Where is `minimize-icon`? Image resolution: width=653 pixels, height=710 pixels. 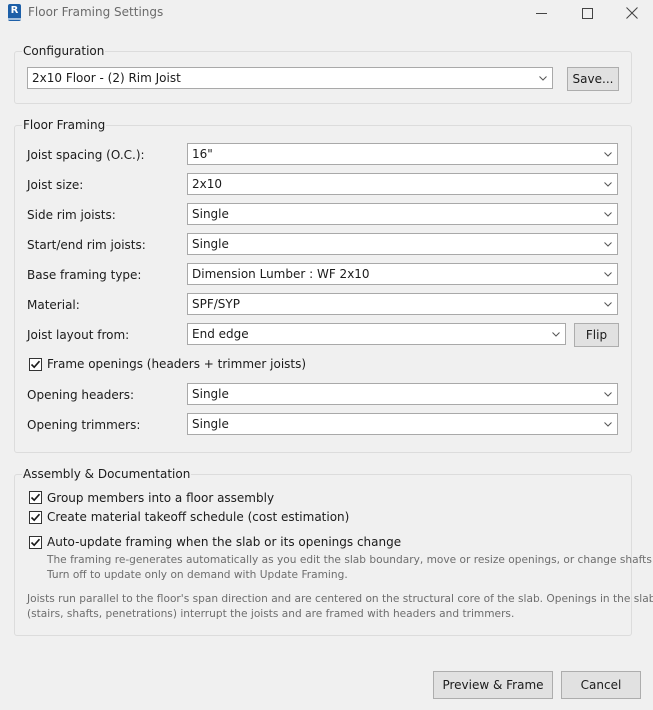 minimize-icon is located at coordinates (541, 13).